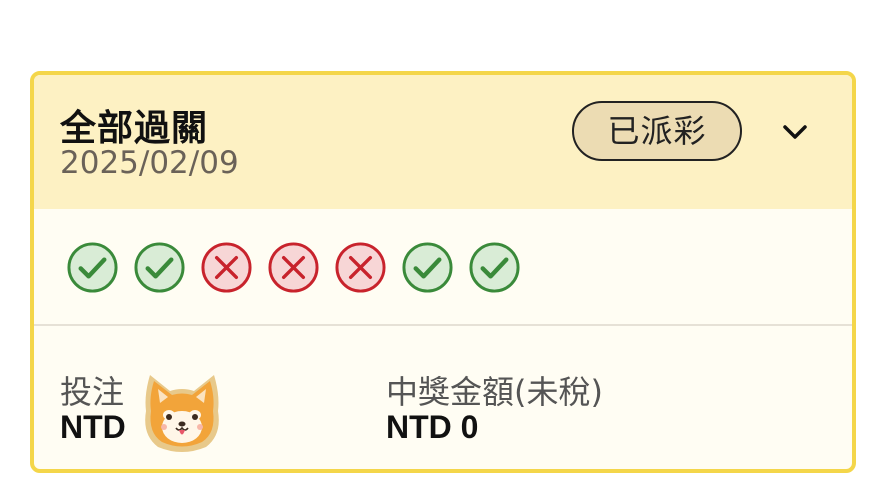  Describe the element at coordinates (93, 427) in the screenshot. I see `stake-value: NTD` at that location.